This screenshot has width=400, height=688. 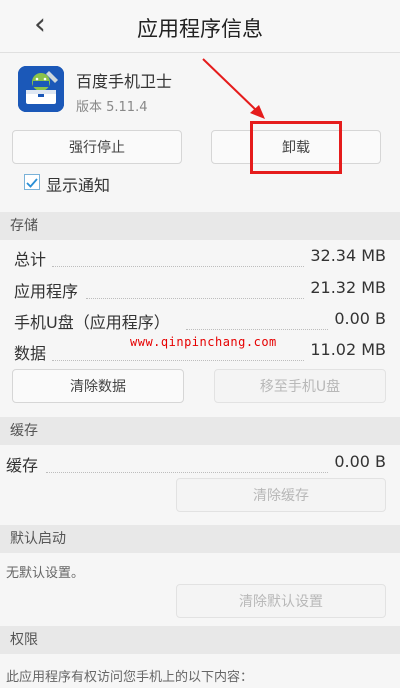 What do you see at coordinates (98, 386) in the screenshot?
I see `clear-data-button: 清除数据` at bounding box center [98, 386].